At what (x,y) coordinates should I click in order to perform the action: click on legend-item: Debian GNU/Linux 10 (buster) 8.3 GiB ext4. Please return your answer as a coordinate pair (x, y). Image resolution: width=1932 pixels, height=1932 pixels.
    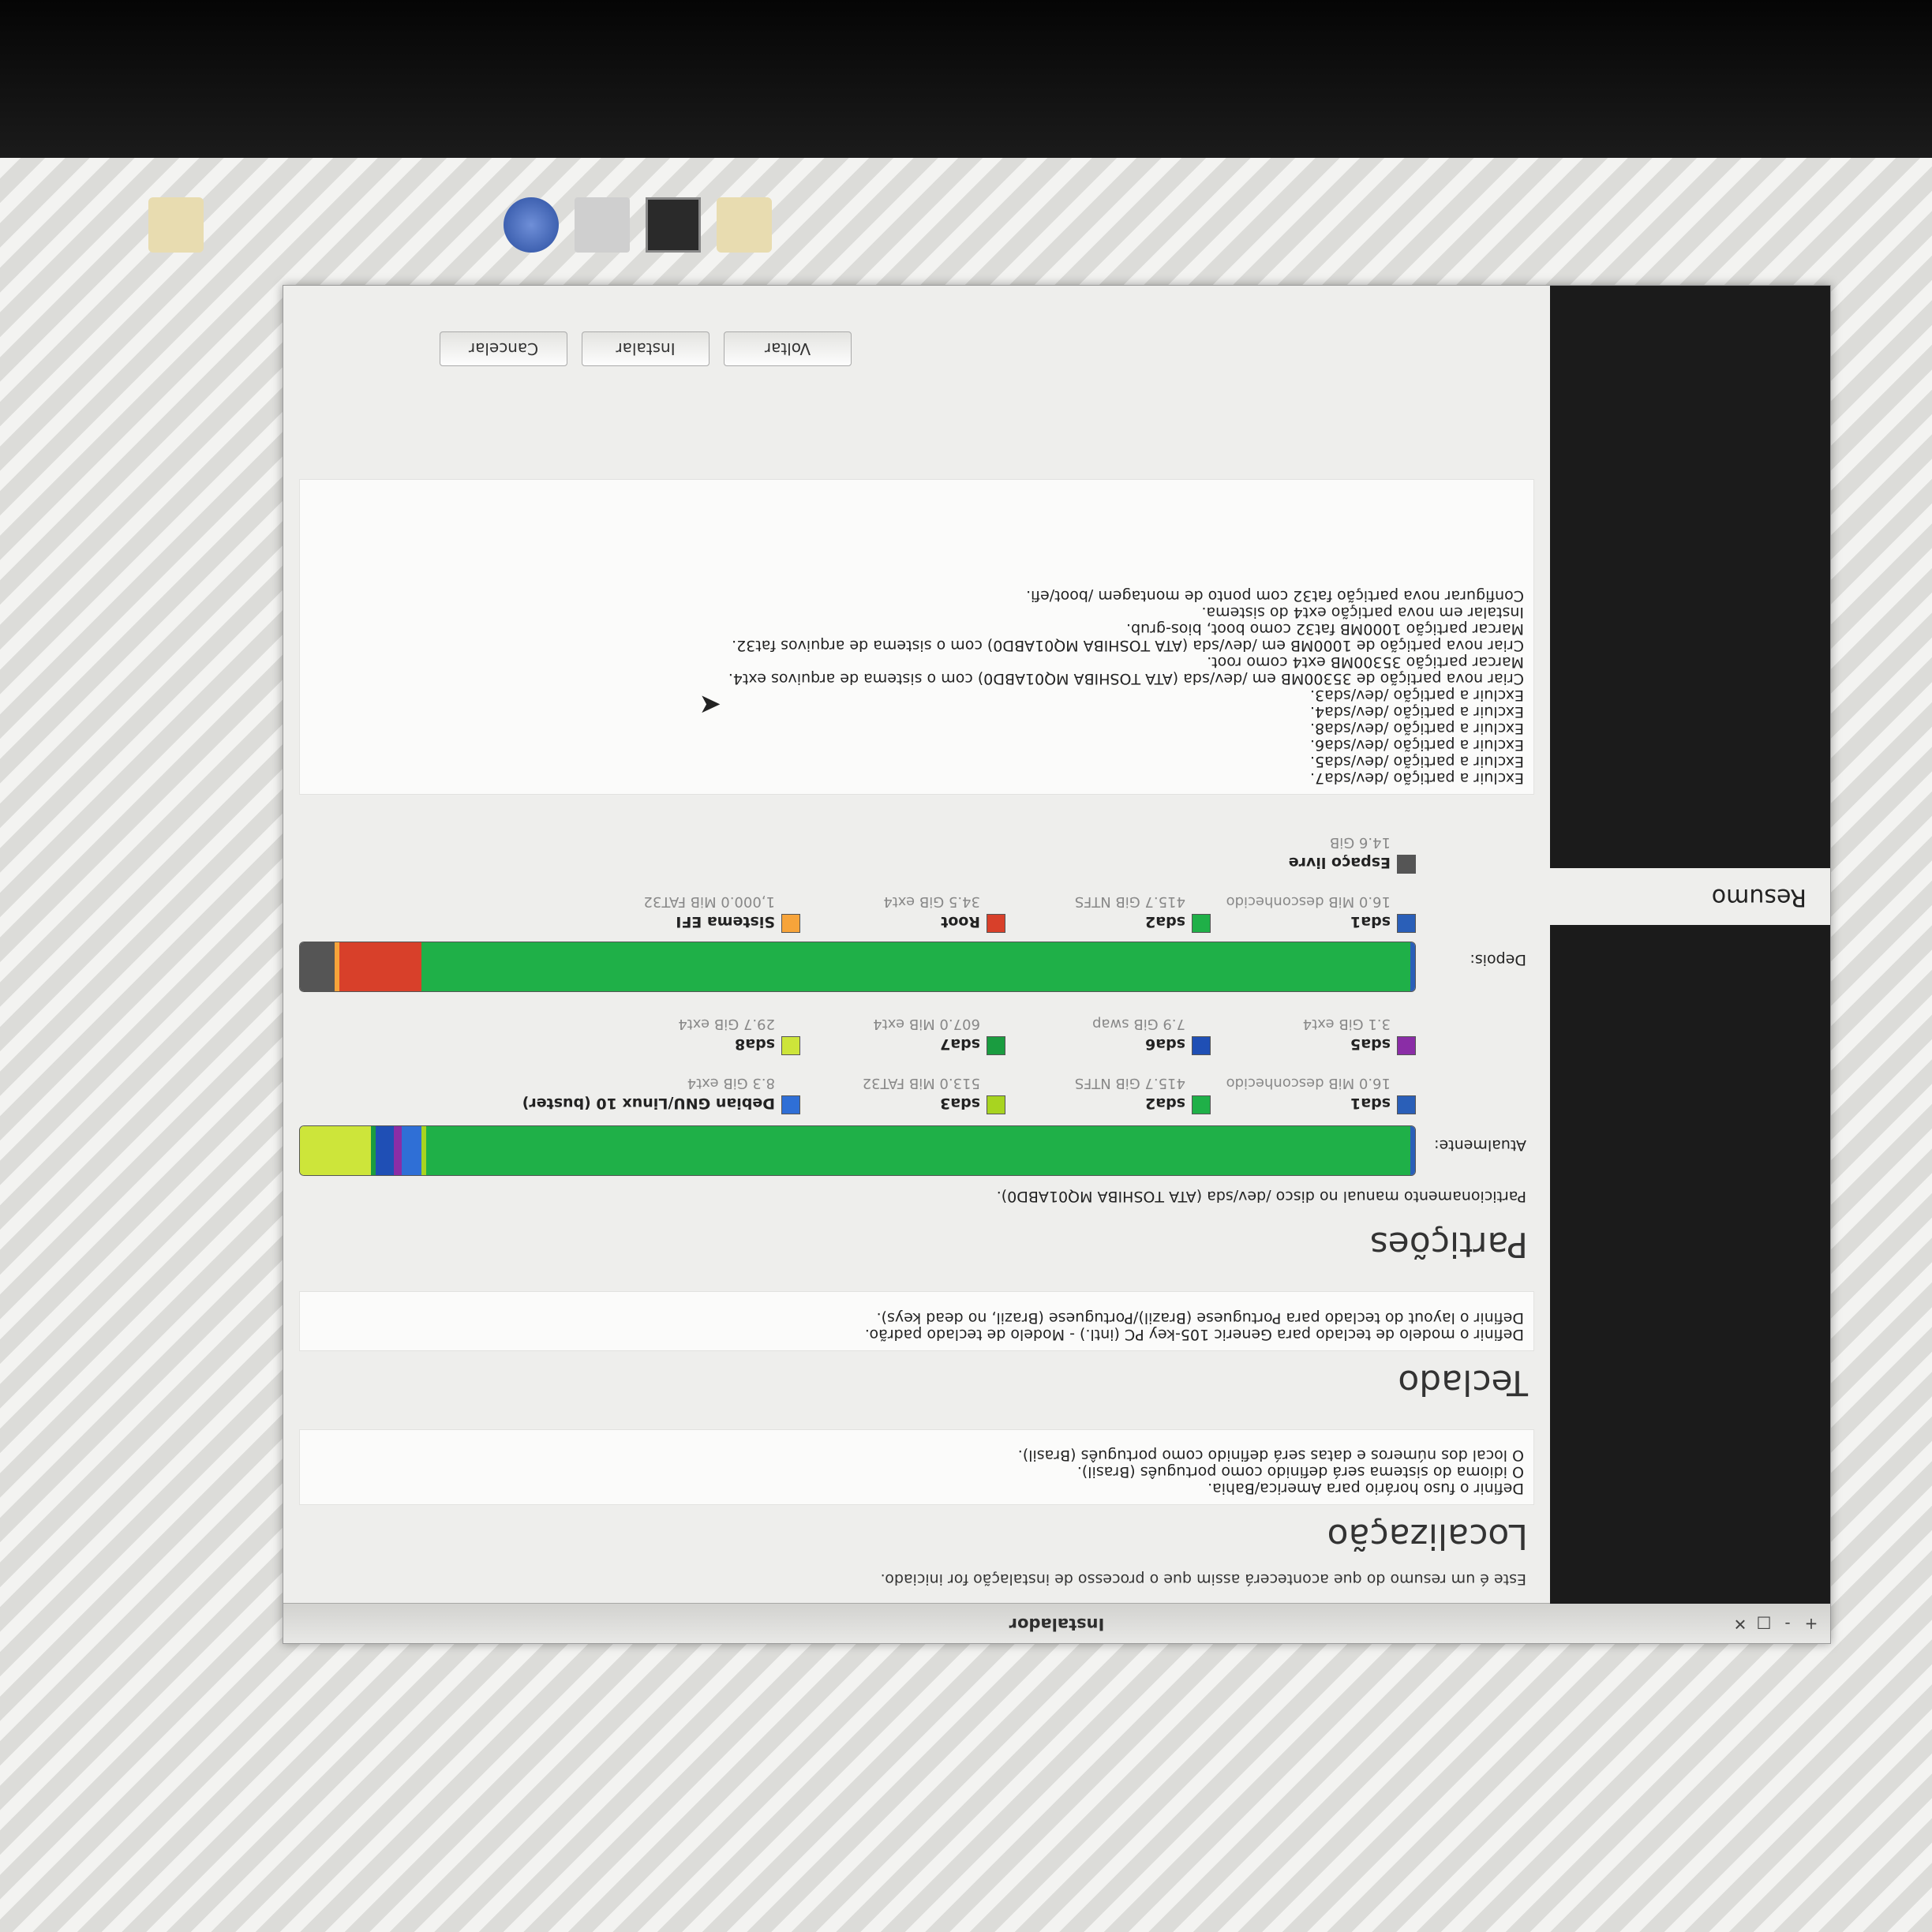
    Looking at the image, I should click on (661, 1094).